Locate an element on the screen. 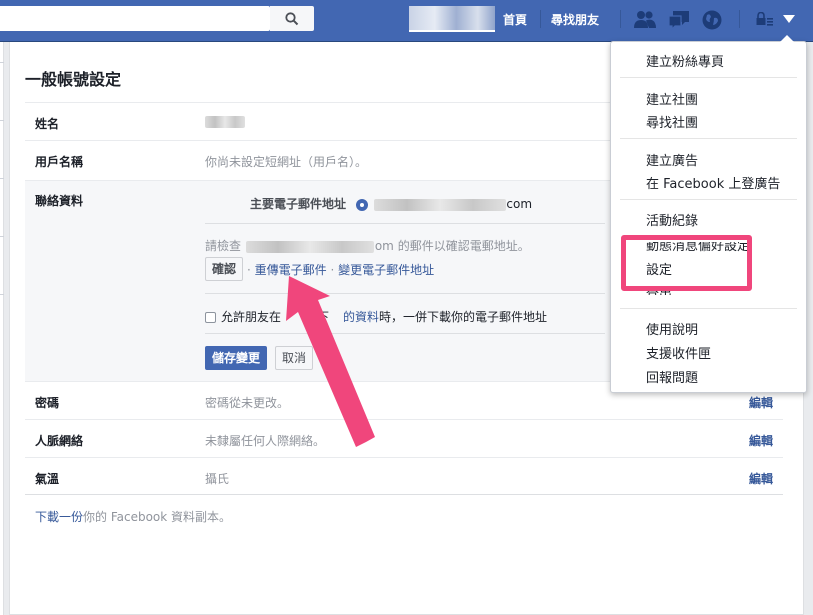 The width and height of the screenshot is (813, 615). primary-email-radio is located at coordinates (362, 204).